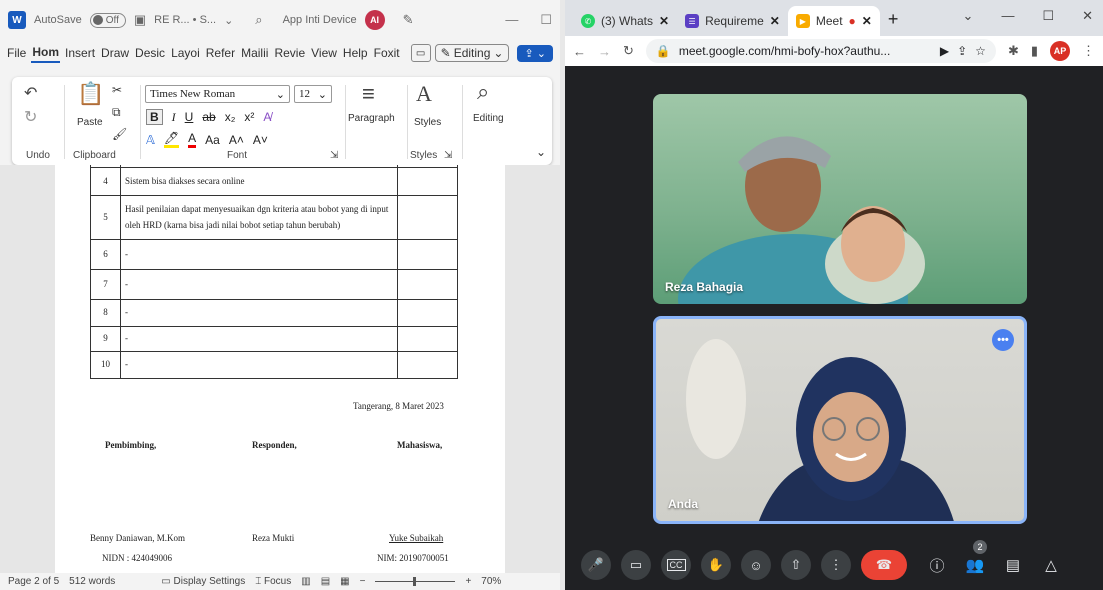 This screenshot has height=590, width=1103. Describe the element at coordinates (893, 22) in the screenshot. I see `new-tab-icon: +` at that location.